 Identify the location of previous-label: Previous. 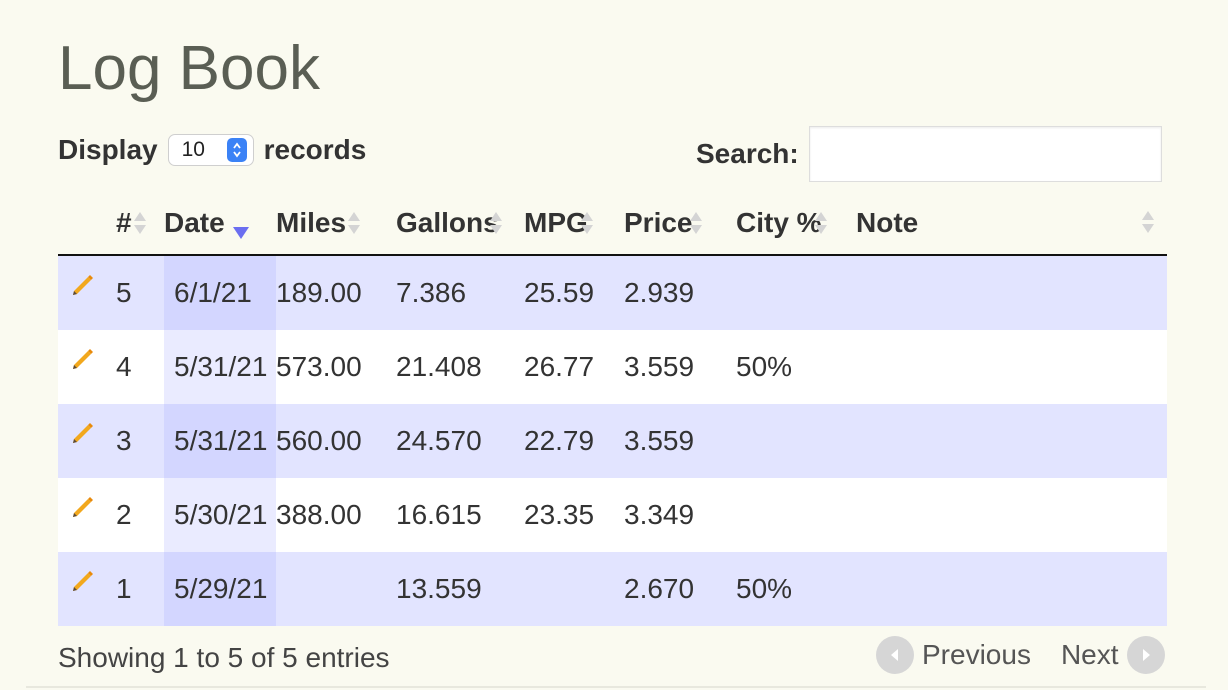
(976, 654).